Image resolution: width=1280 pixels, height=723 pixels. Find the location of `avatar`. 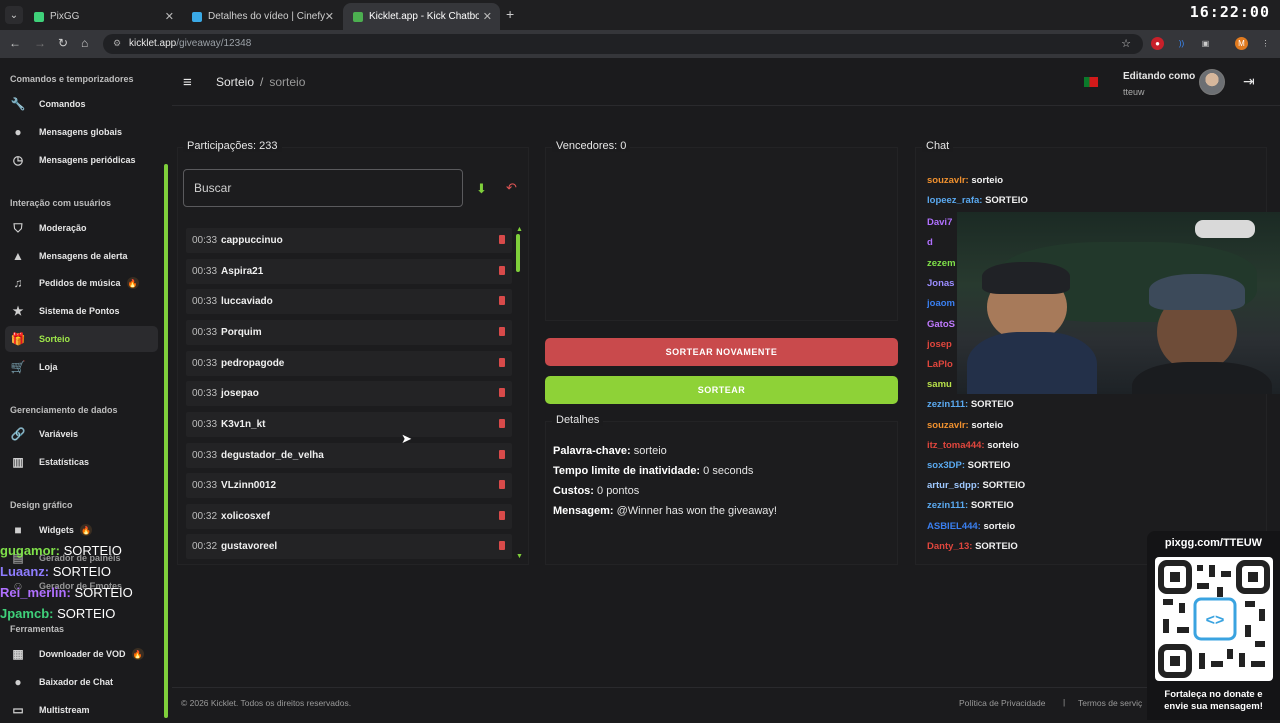

avatar is located at coordinates (1212, 82).